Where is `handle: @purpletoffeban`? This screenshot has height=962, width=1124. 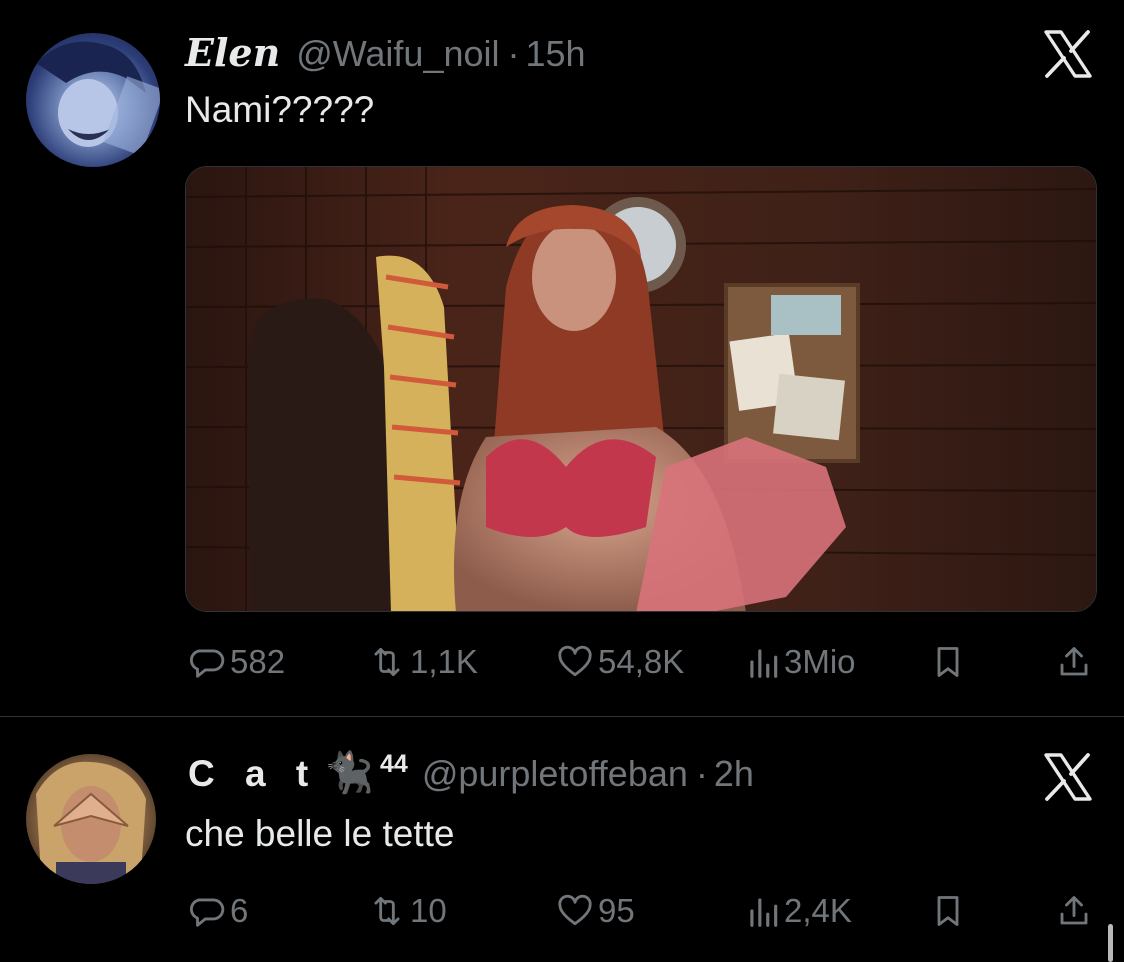
handle: @purpletoffeban is located at coordinates (555, 774).